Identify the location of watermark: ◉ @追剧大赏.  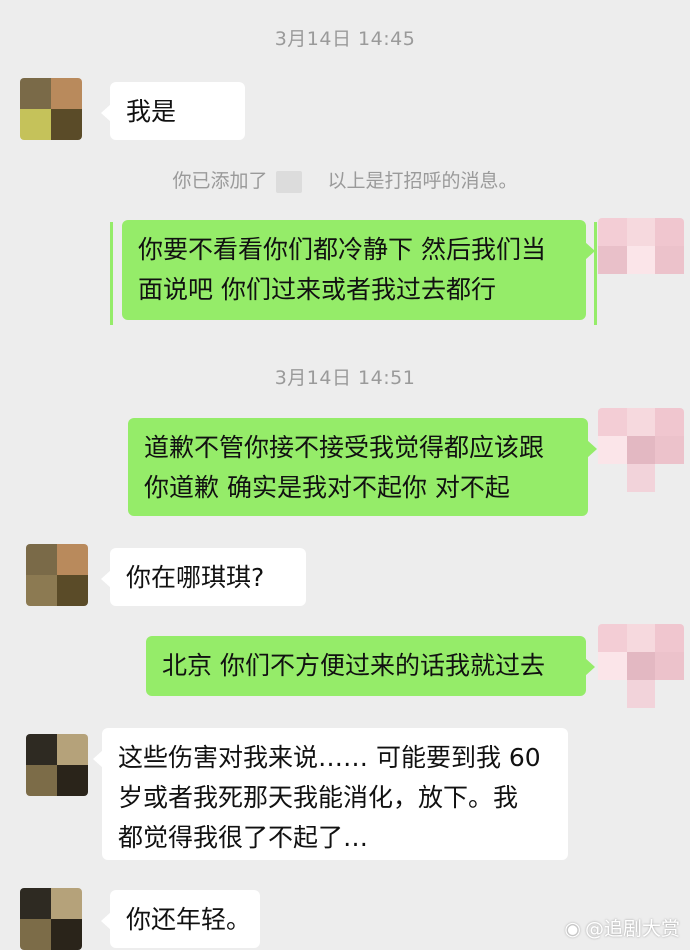
(622, 927).